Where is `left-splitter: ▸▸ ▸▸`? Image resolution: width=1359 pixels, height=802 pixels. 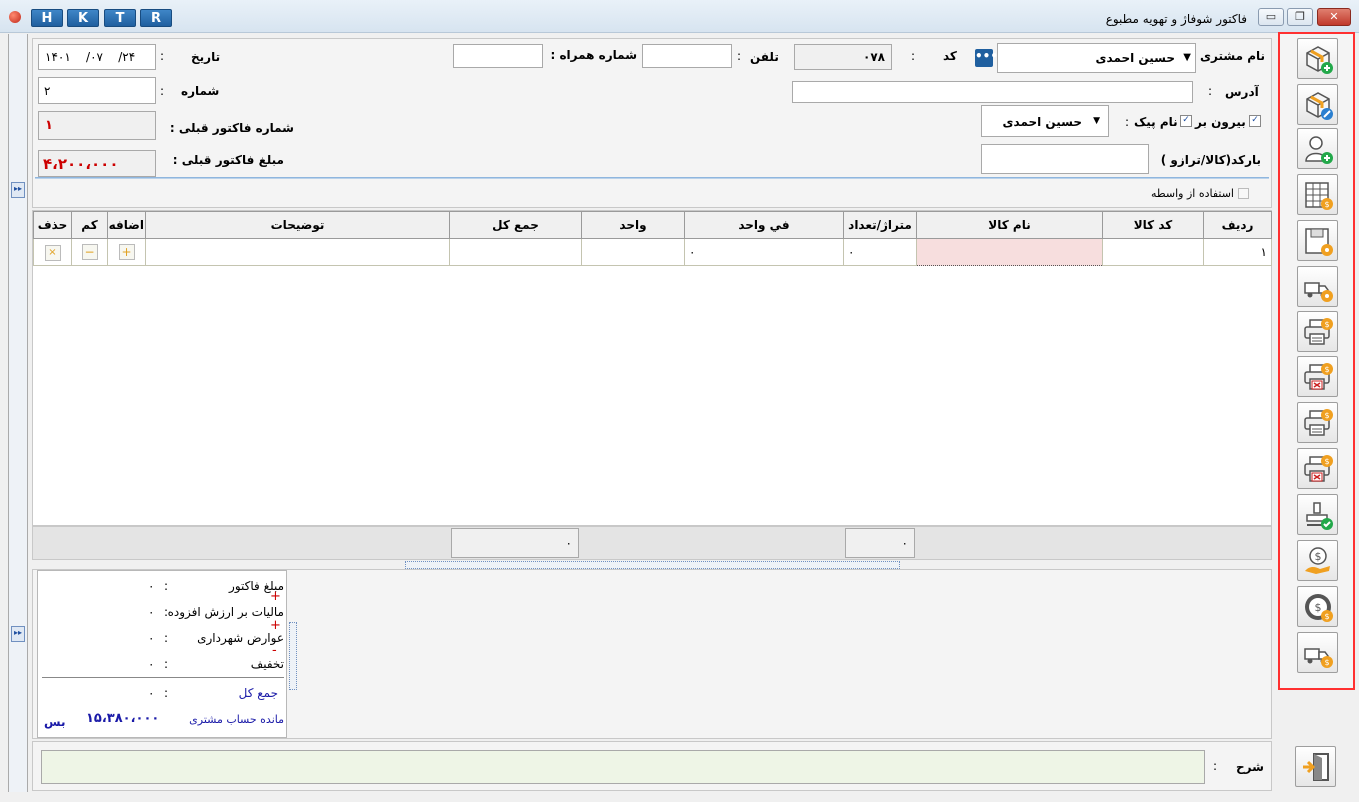 left-splitter: ▸▸ ▸▸ is located at coordinates (18, 413).